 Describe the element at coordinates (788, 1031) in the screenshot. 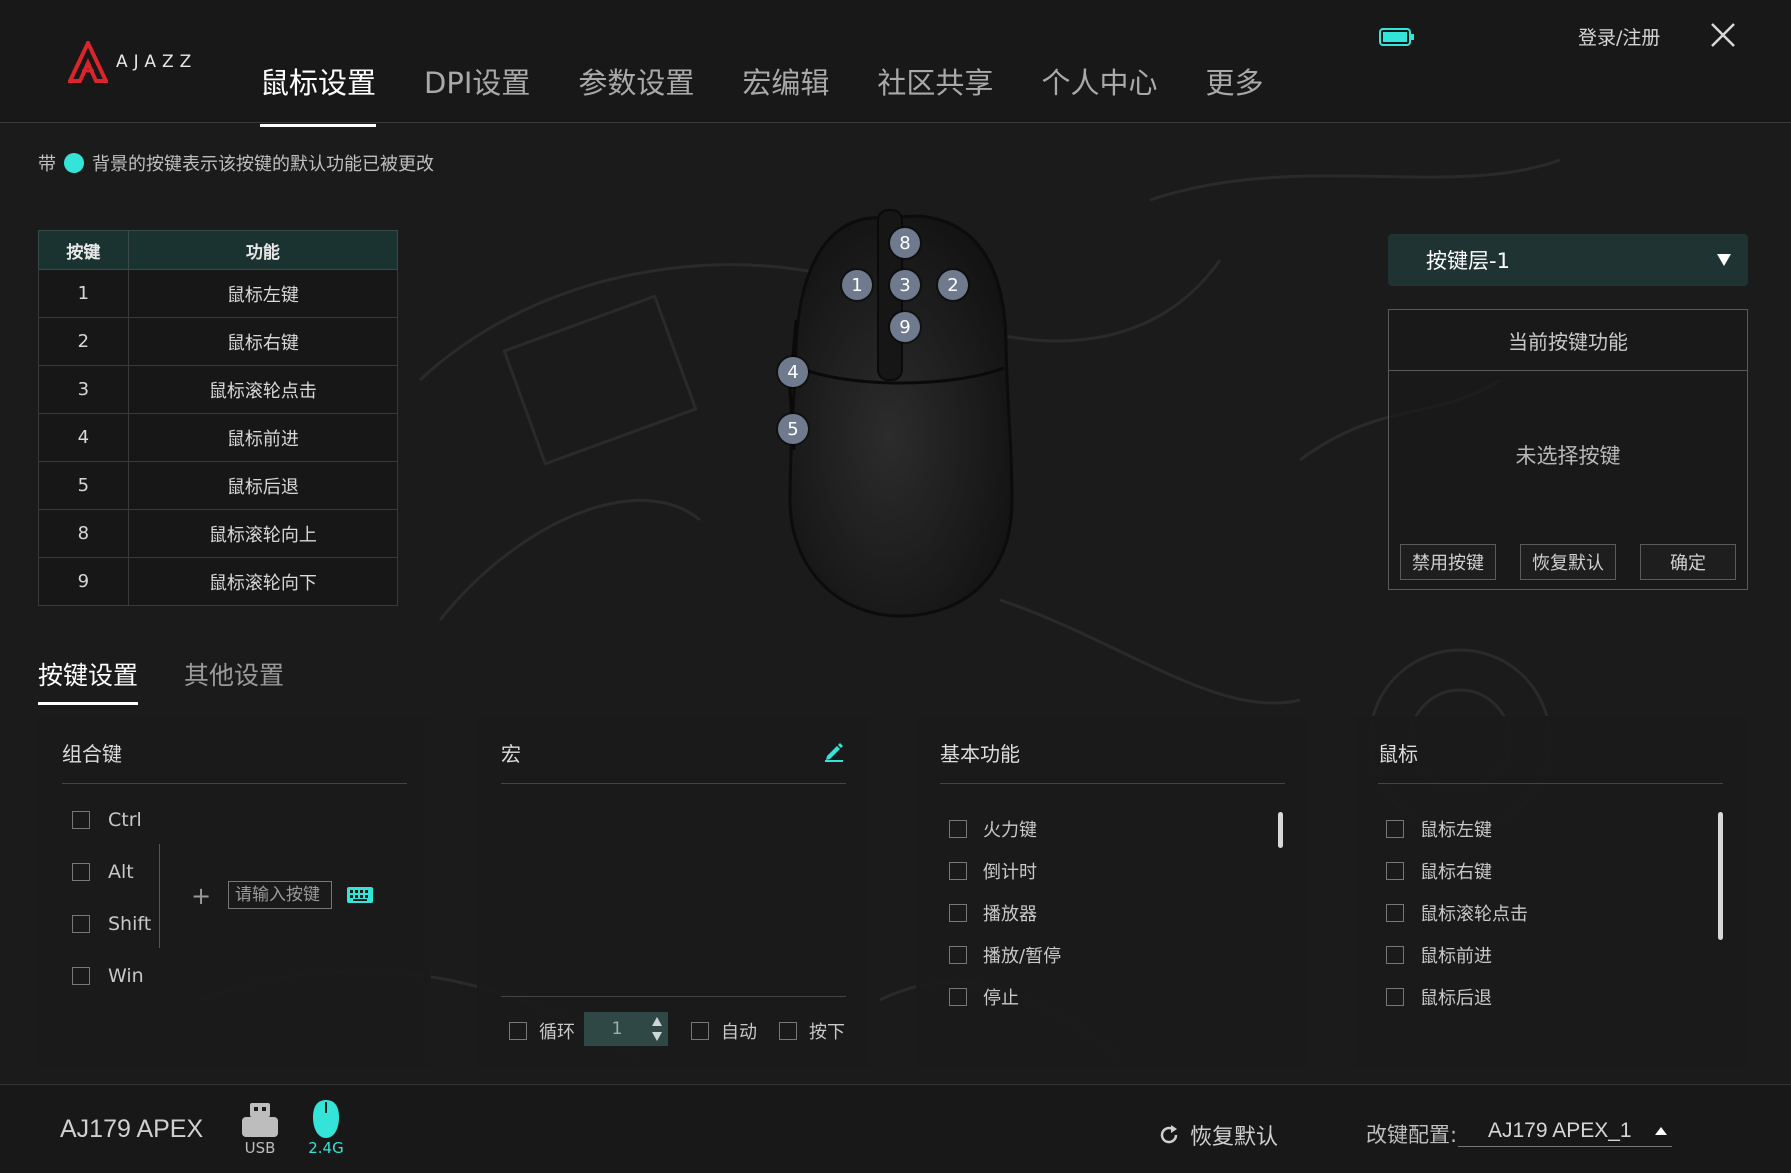

I see `press-checkbox` at that location.